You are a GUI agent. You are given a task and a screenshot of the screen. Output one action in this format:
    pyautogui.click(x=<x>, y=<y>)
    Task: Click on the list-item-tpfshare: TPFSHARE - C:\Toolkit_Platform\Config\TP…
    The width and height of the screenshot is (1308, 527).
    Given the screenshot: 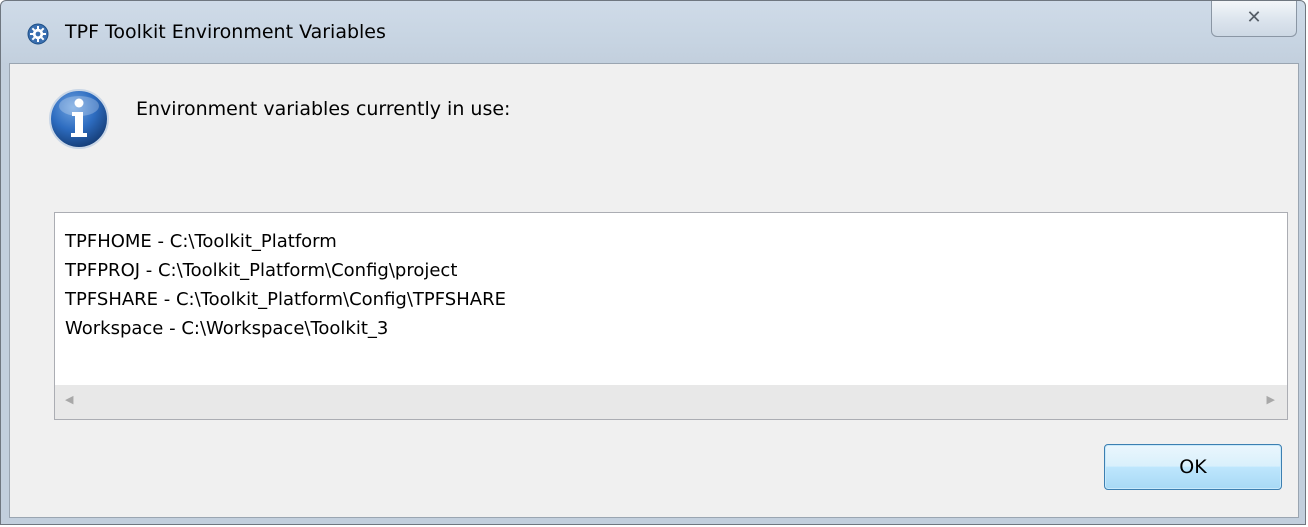 What is the action you would take?
    pyautogui.click(x=285, y=299)
    